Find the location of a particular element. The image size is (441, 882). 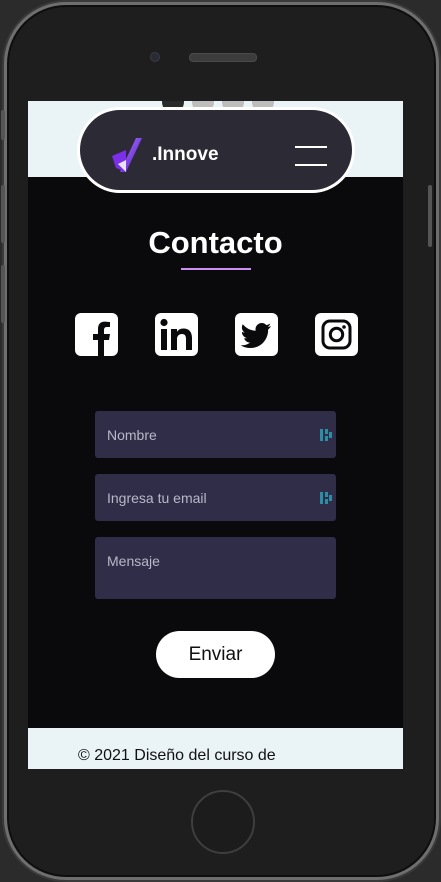

footer-text: © 2021 Diseño del curso de is located at coordinates (177, 755).